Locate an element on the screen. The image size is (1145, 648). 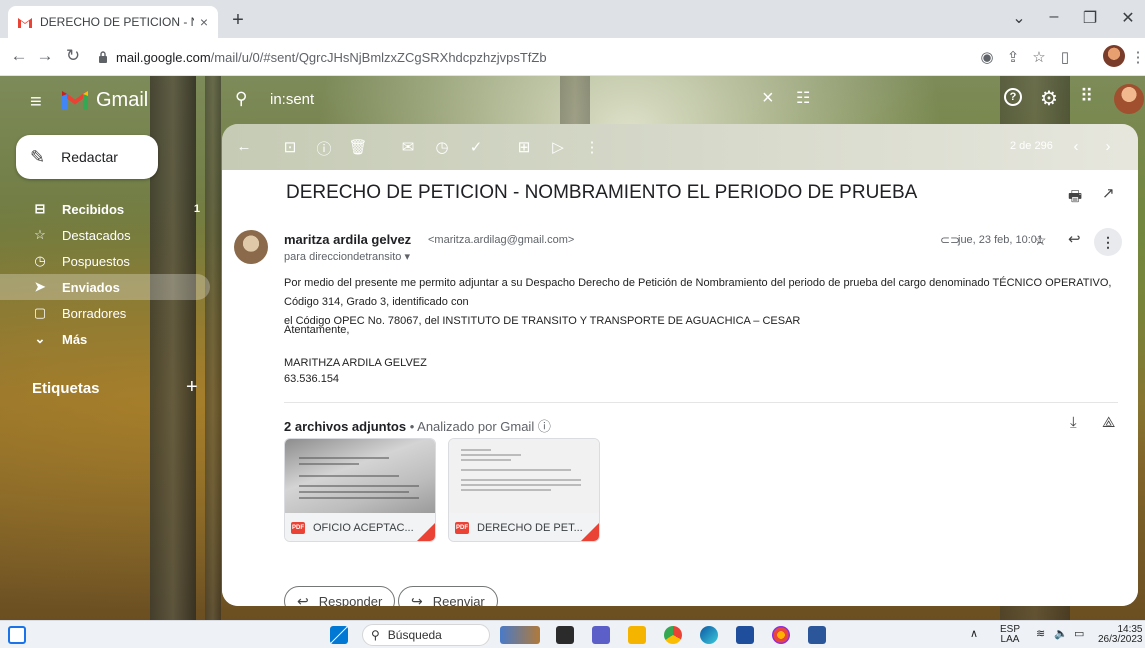
sidebar-item-destacados: ☆ Destacados is located at coordinates (105, 235).